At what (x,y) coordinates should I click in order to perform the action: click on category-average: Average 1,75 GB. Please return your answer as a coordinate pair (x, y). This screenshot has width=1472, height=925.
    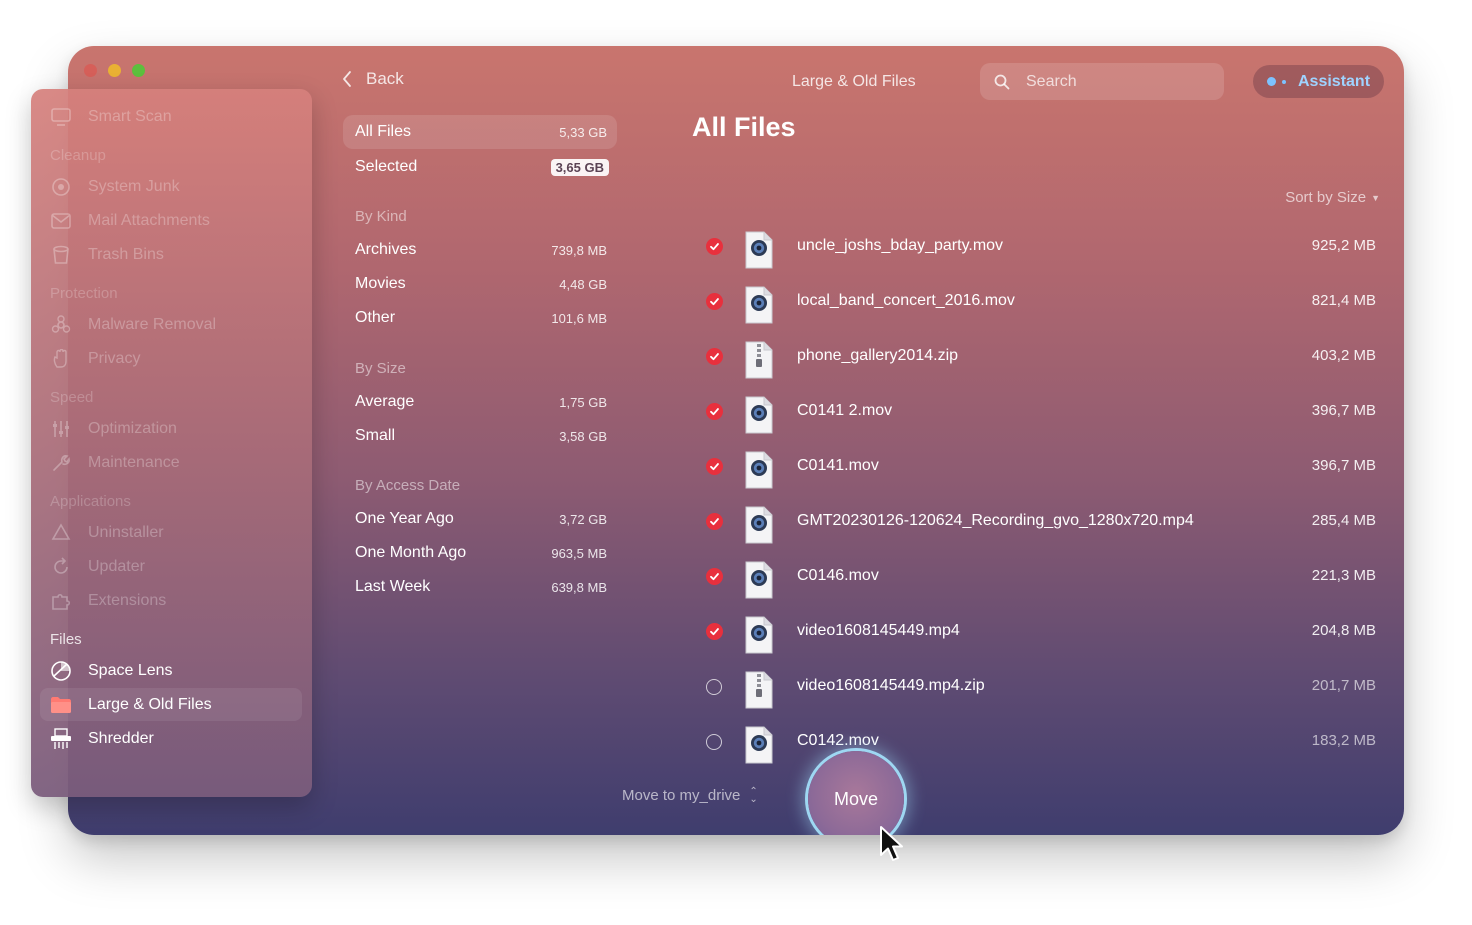
    Looking at the image, I should click on (480, 402).